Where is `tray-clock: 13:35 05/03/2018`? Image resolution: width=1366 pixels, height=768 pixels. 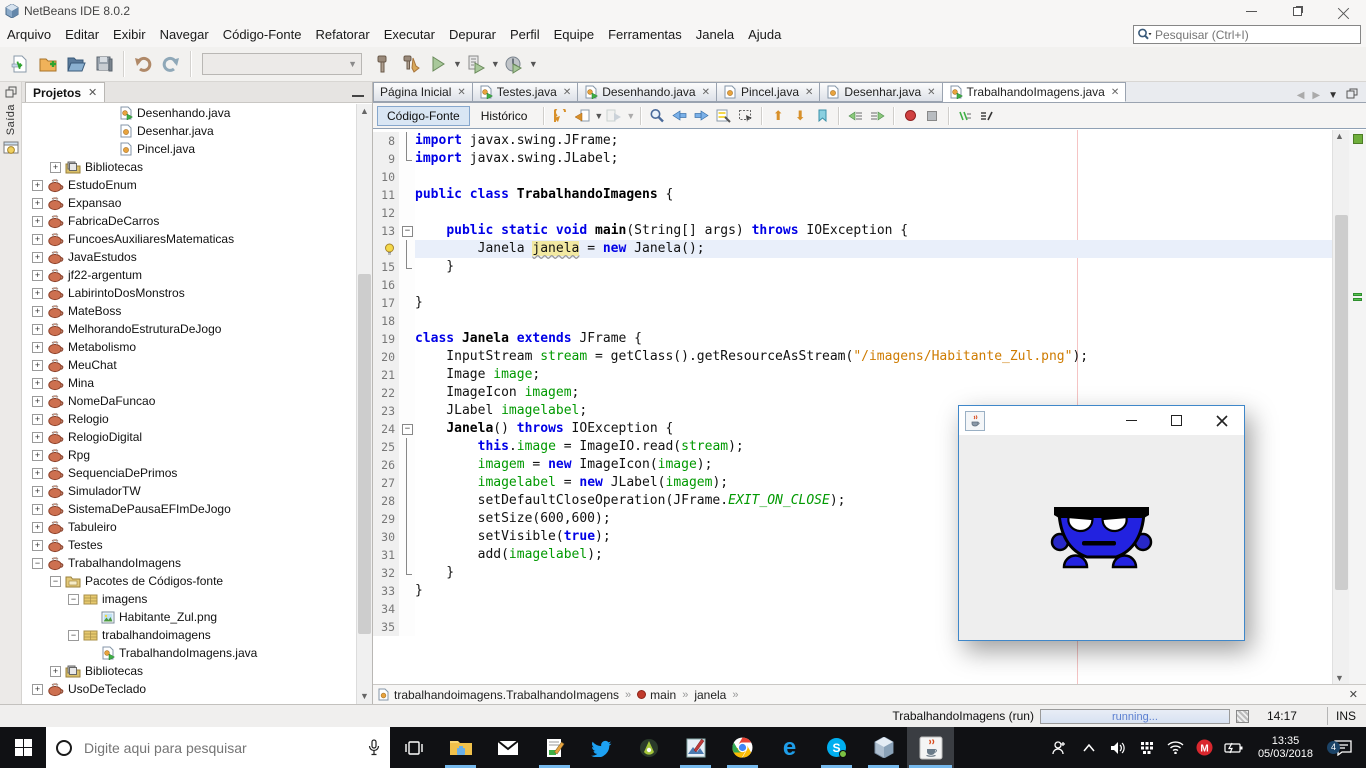 tray-clock: 13:35 05/03/2018 is located at coordinates (1285, 748).